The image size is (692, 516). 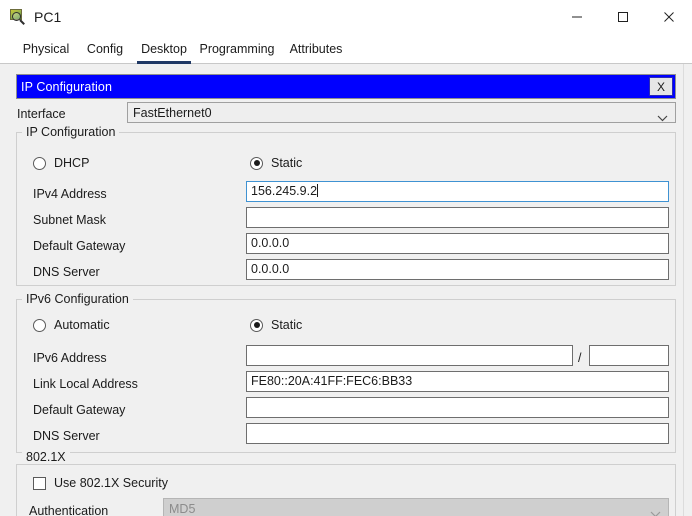 I want to click on ipv4-dns-server-value: 0.0.0.0, so click(x=270, y=269).